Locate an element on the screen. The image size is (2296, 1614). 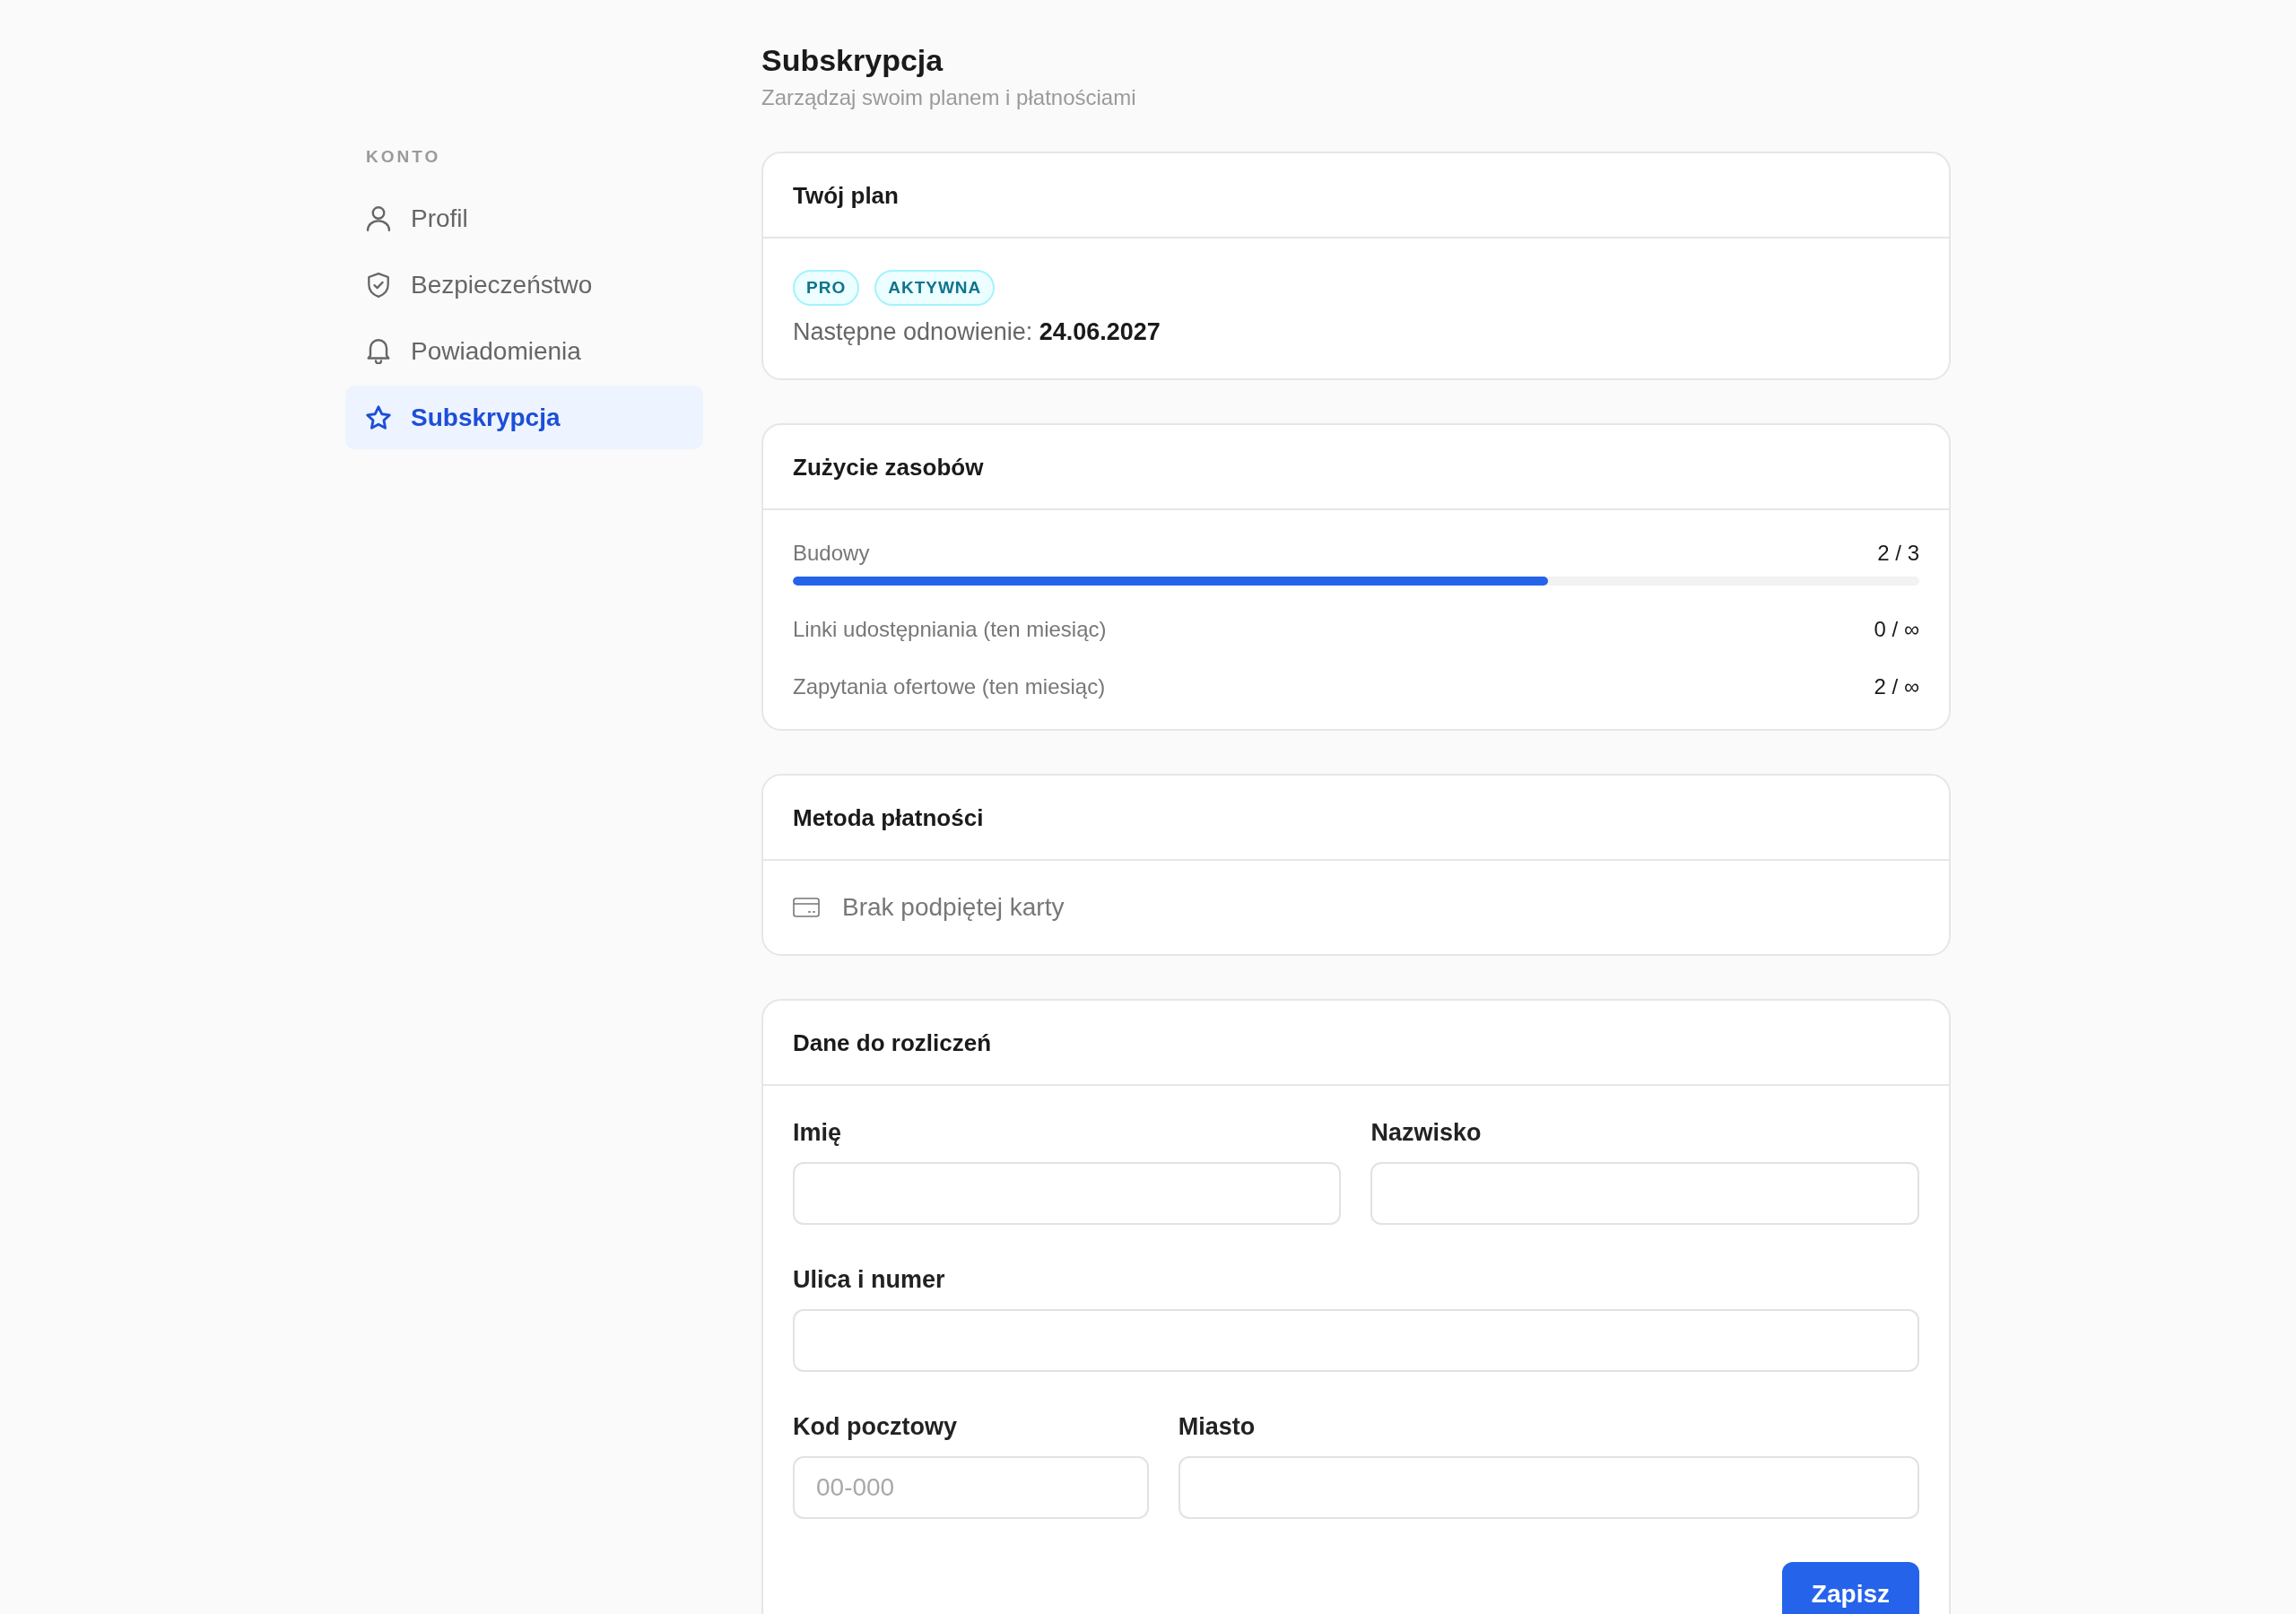
bell-icon is located at coordinates (378, 351).